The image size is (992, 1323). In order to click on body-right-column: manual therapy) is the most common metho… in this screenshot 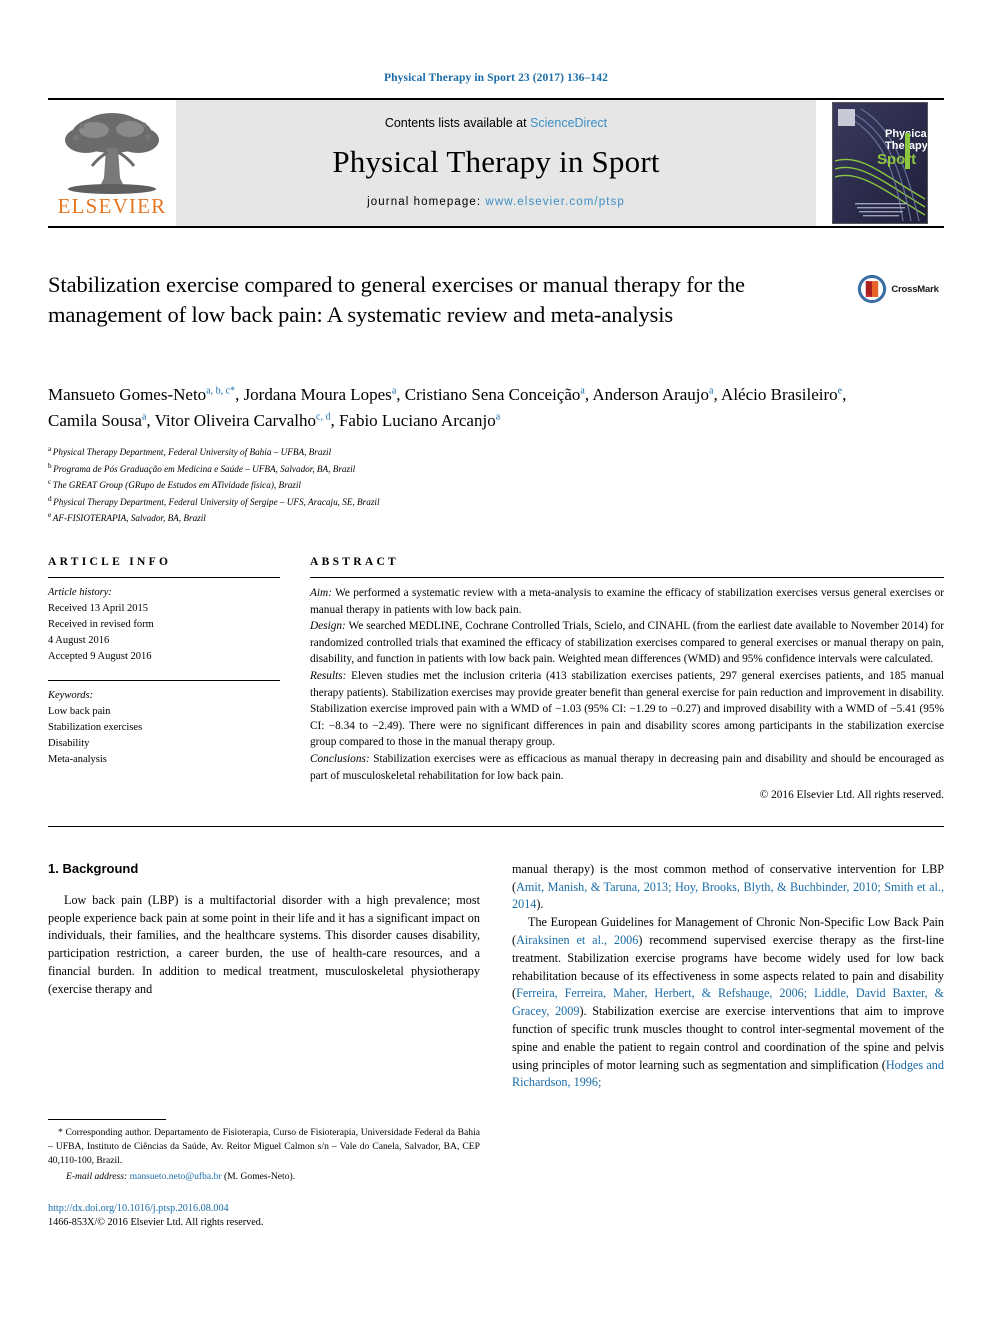, I will do `click(728, 1046)`.